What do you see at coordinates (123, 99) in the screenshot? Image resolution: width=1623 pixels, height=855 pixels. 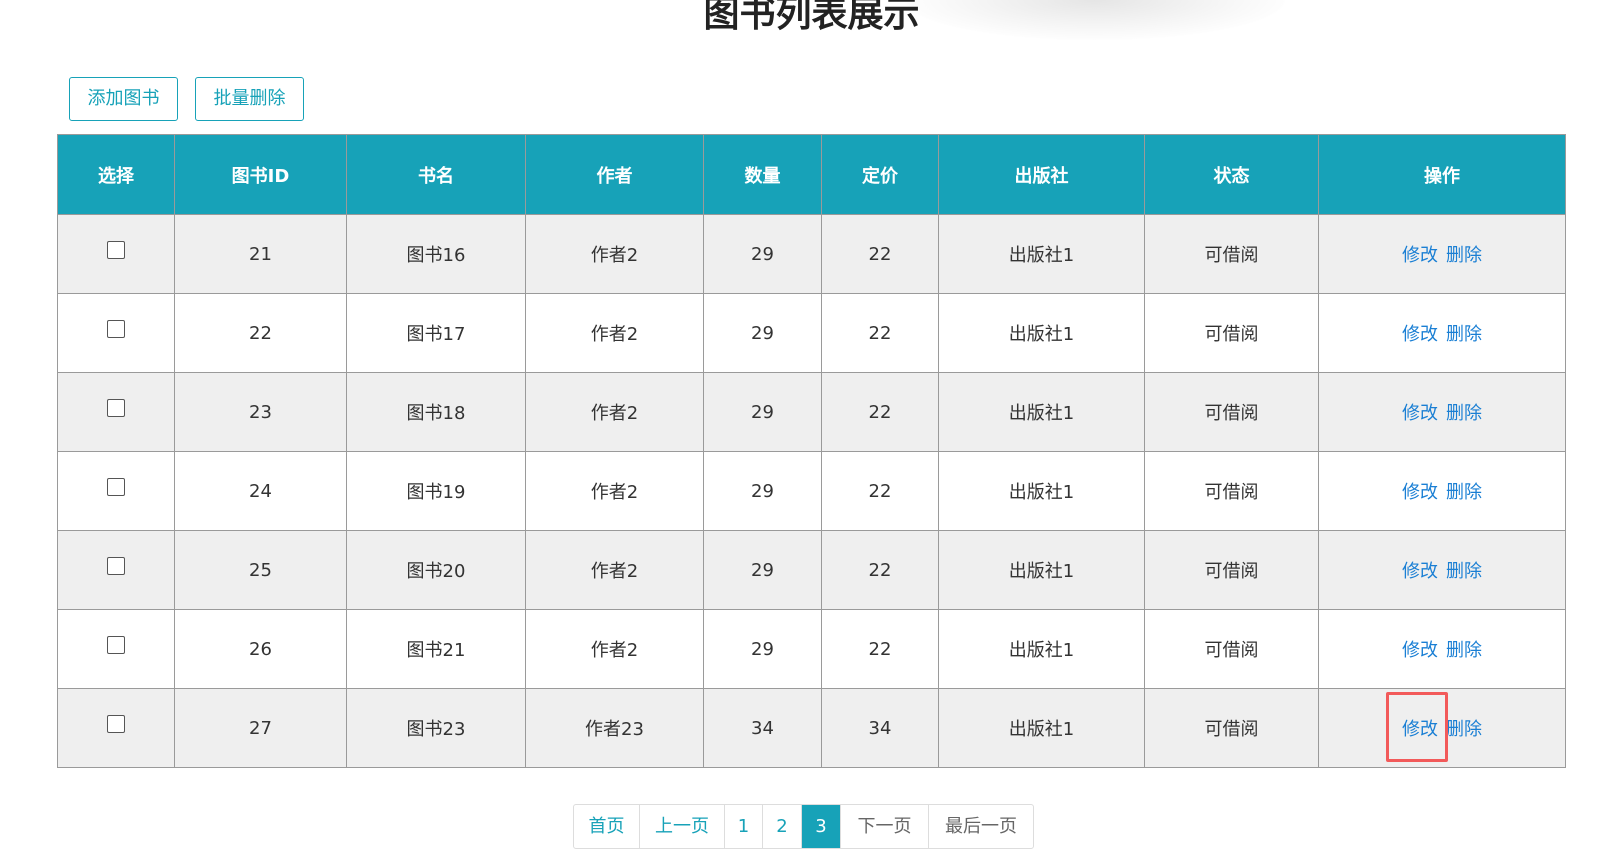 I see `add-book-button: 添加图书` at bounding box center [123, 99].